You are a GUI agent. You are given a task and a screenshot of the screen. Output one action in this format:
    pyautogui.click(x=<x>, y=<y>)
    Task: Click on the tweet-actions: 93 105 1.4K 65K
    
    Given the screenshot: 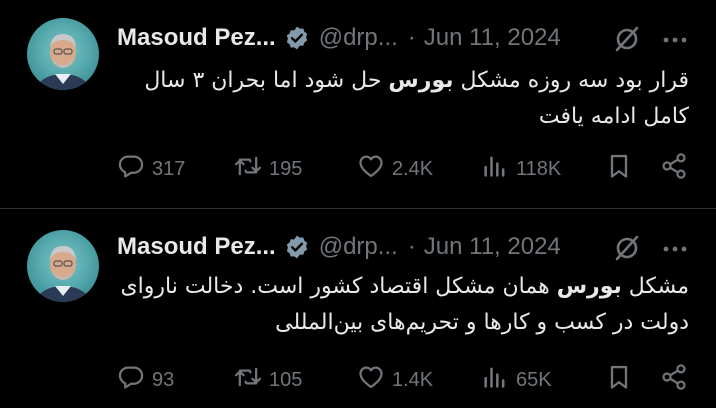 What is the action you would take?
    pyautogui.click(x=407, y=380)
    